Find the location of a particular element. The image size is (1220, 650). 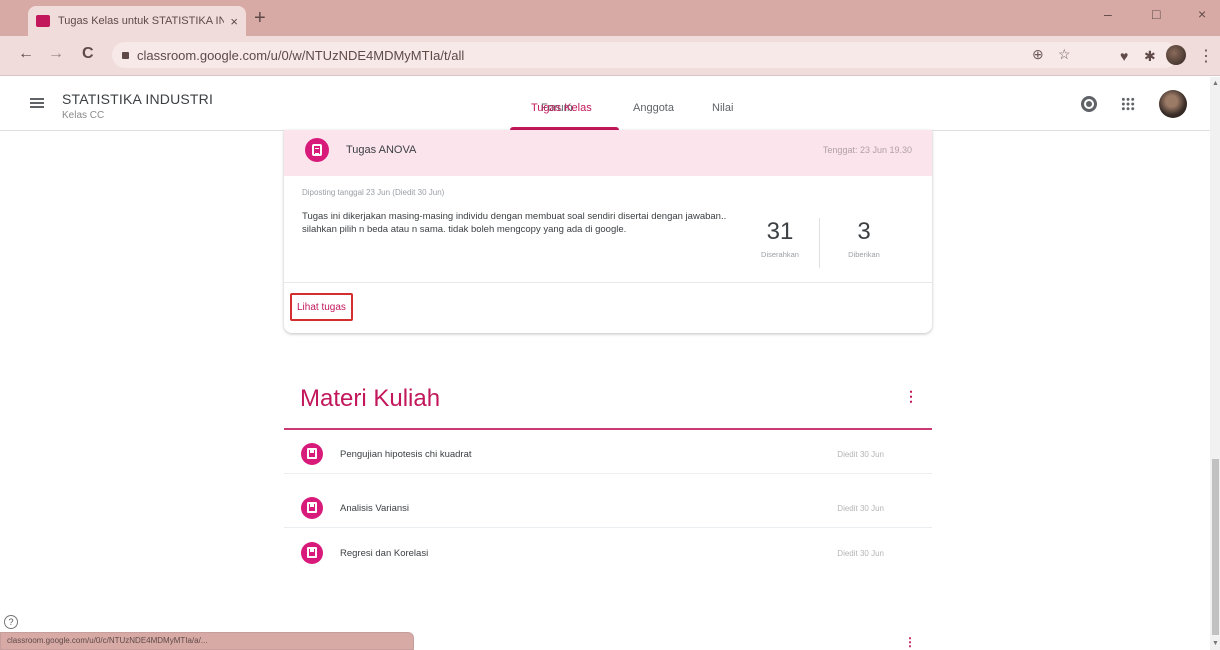

forward-button: → is located at coordinates (56, 54).